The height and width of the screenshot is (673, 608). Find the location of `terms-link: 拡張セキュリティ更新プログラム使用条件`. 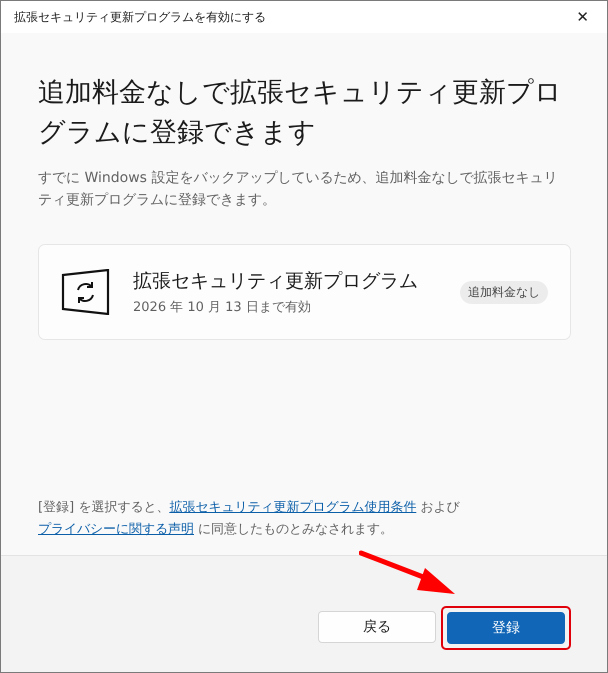

terms-link: 拡張セキュリティ更新プログラム使用条件 is located at coordinates (292, 507).